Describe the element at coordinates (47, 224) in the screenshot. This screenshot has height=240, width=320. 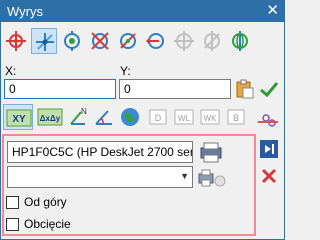
I see `clip-label: Obcięcie` at that location.